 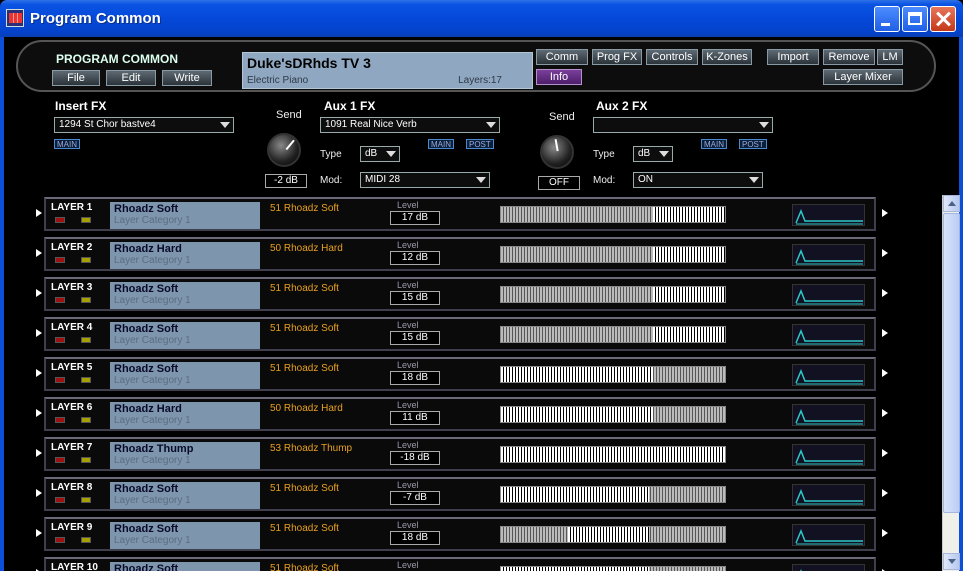 I want to click on import-button: Import, so click(x=793, y=57).